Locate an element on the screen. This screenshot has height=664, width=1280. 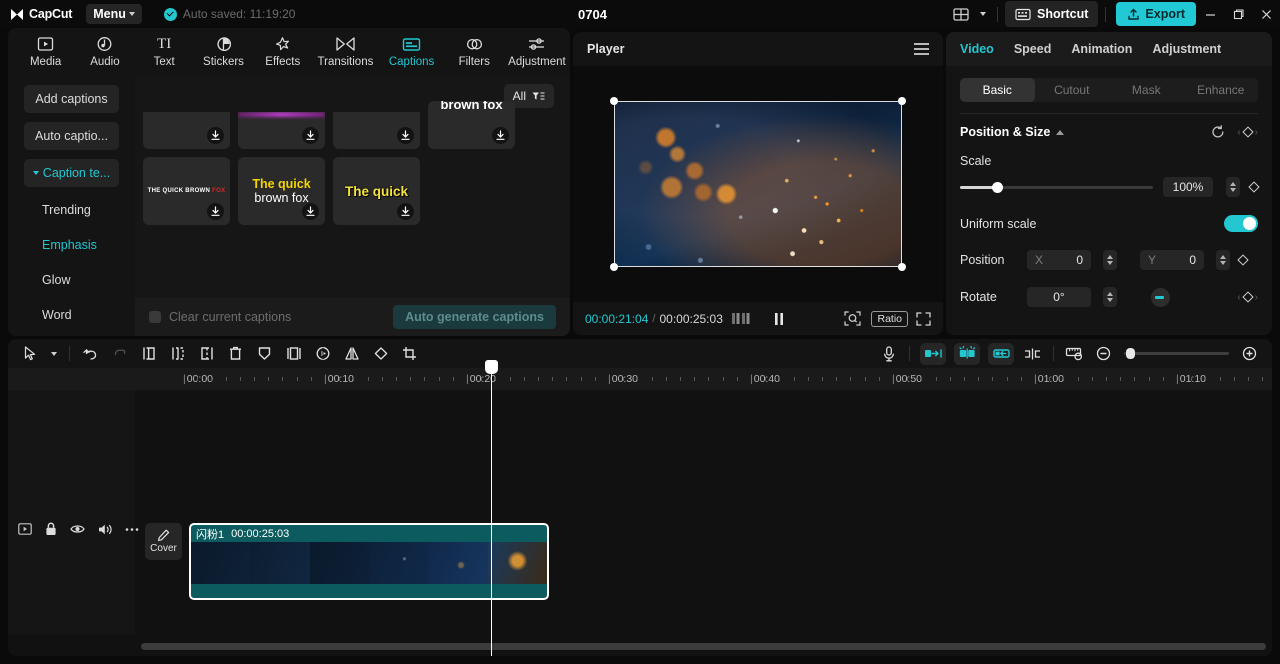
fullscreen-icon is located at coordinates (923, 318).